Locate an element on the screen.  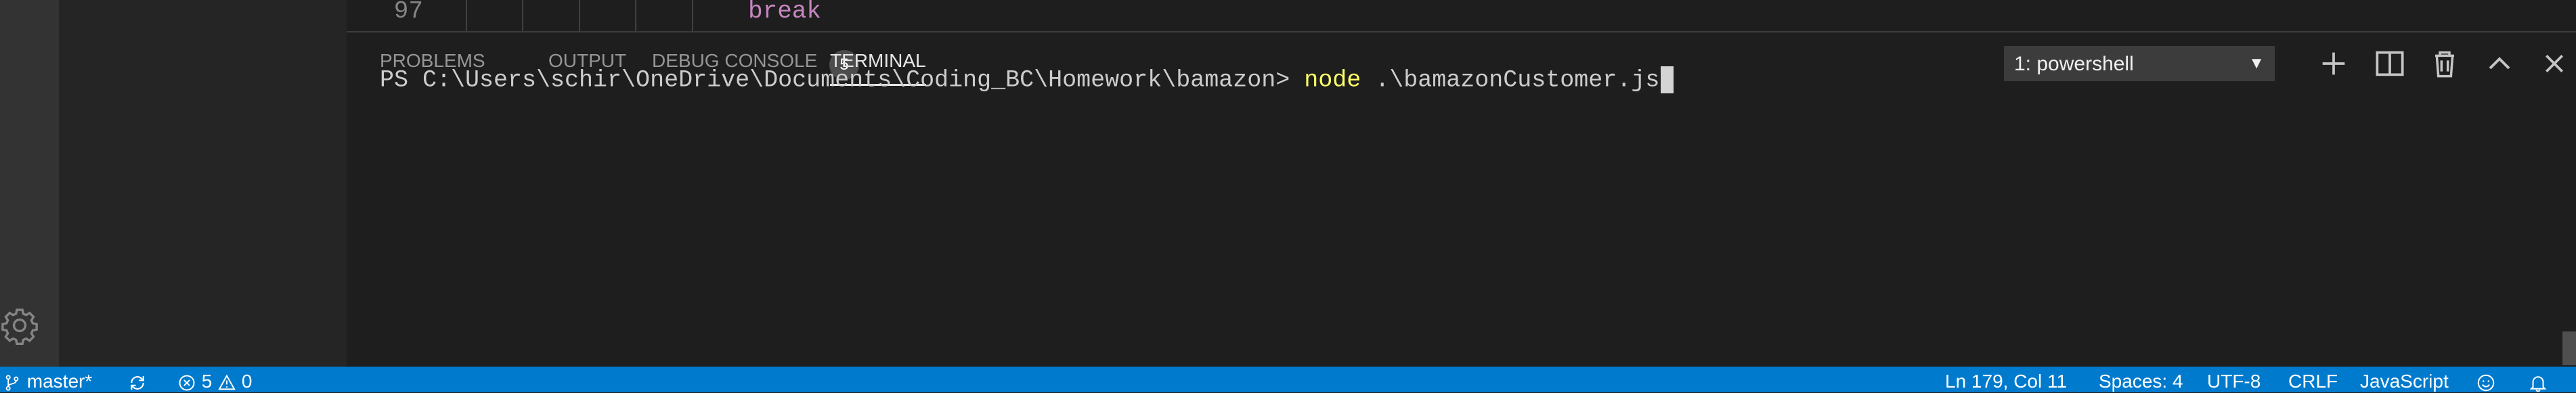
terminal-argument: .\bamazonCustomer.js is located at coordinates (1510, 80).